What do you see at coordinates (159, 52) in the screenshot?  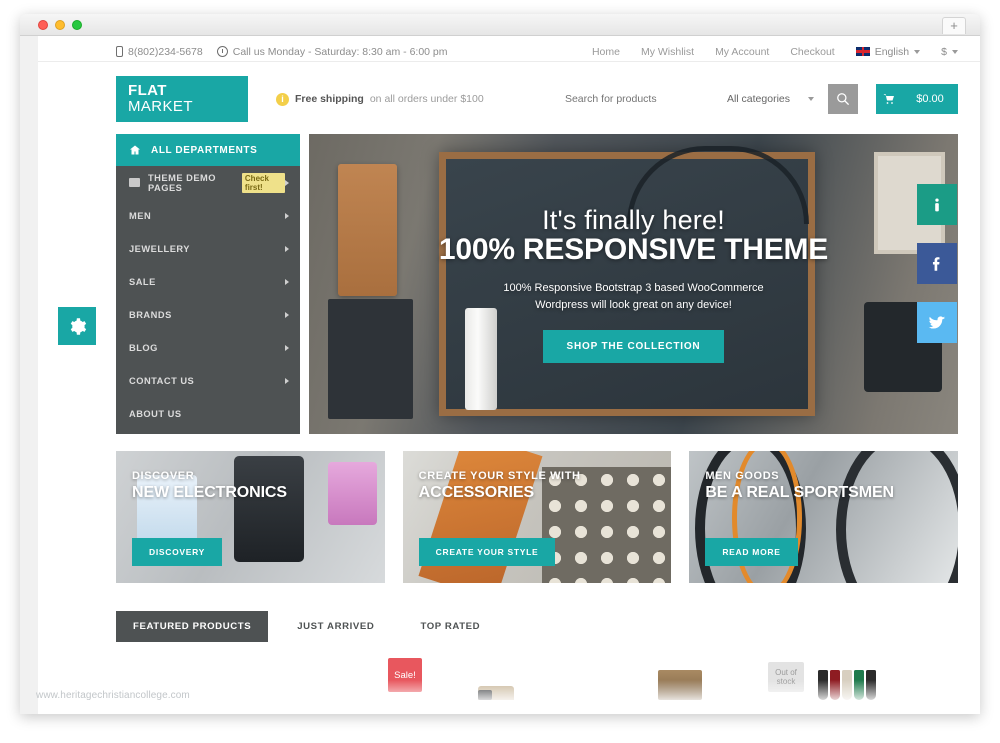 I see `phone-block: 8(802)234-5678` at bounding box center [159, 52].